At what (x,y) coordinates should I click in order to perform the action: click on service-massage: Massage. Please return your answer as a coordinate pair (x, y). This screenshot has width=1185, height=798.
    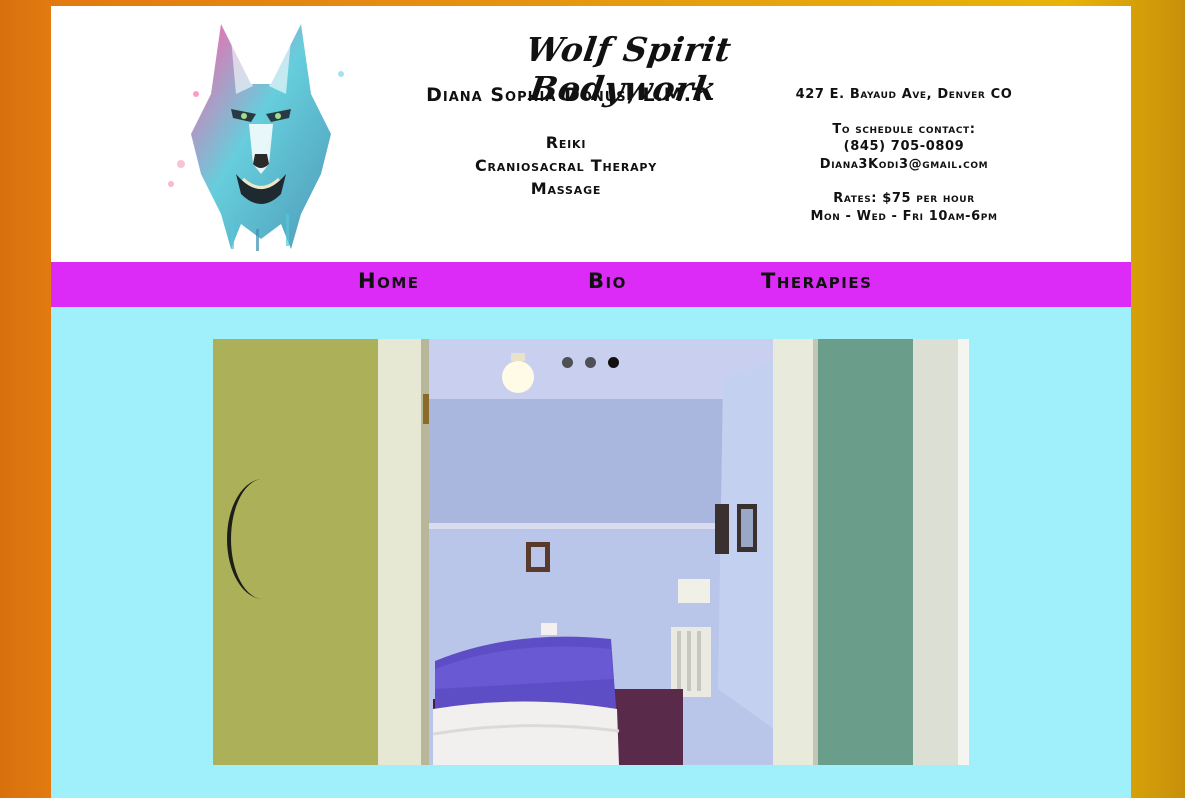
    Looking at the image, I should click on (566, 188).